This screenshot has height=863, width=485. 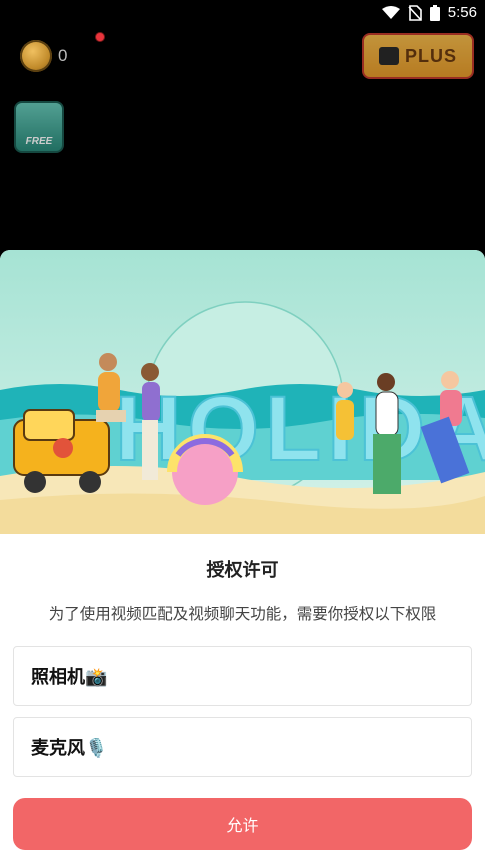 What do you see at coordinates (242, 570) in the screenshot?
I see `dialog-title: 授权许可` at bounding box center [242, 570].